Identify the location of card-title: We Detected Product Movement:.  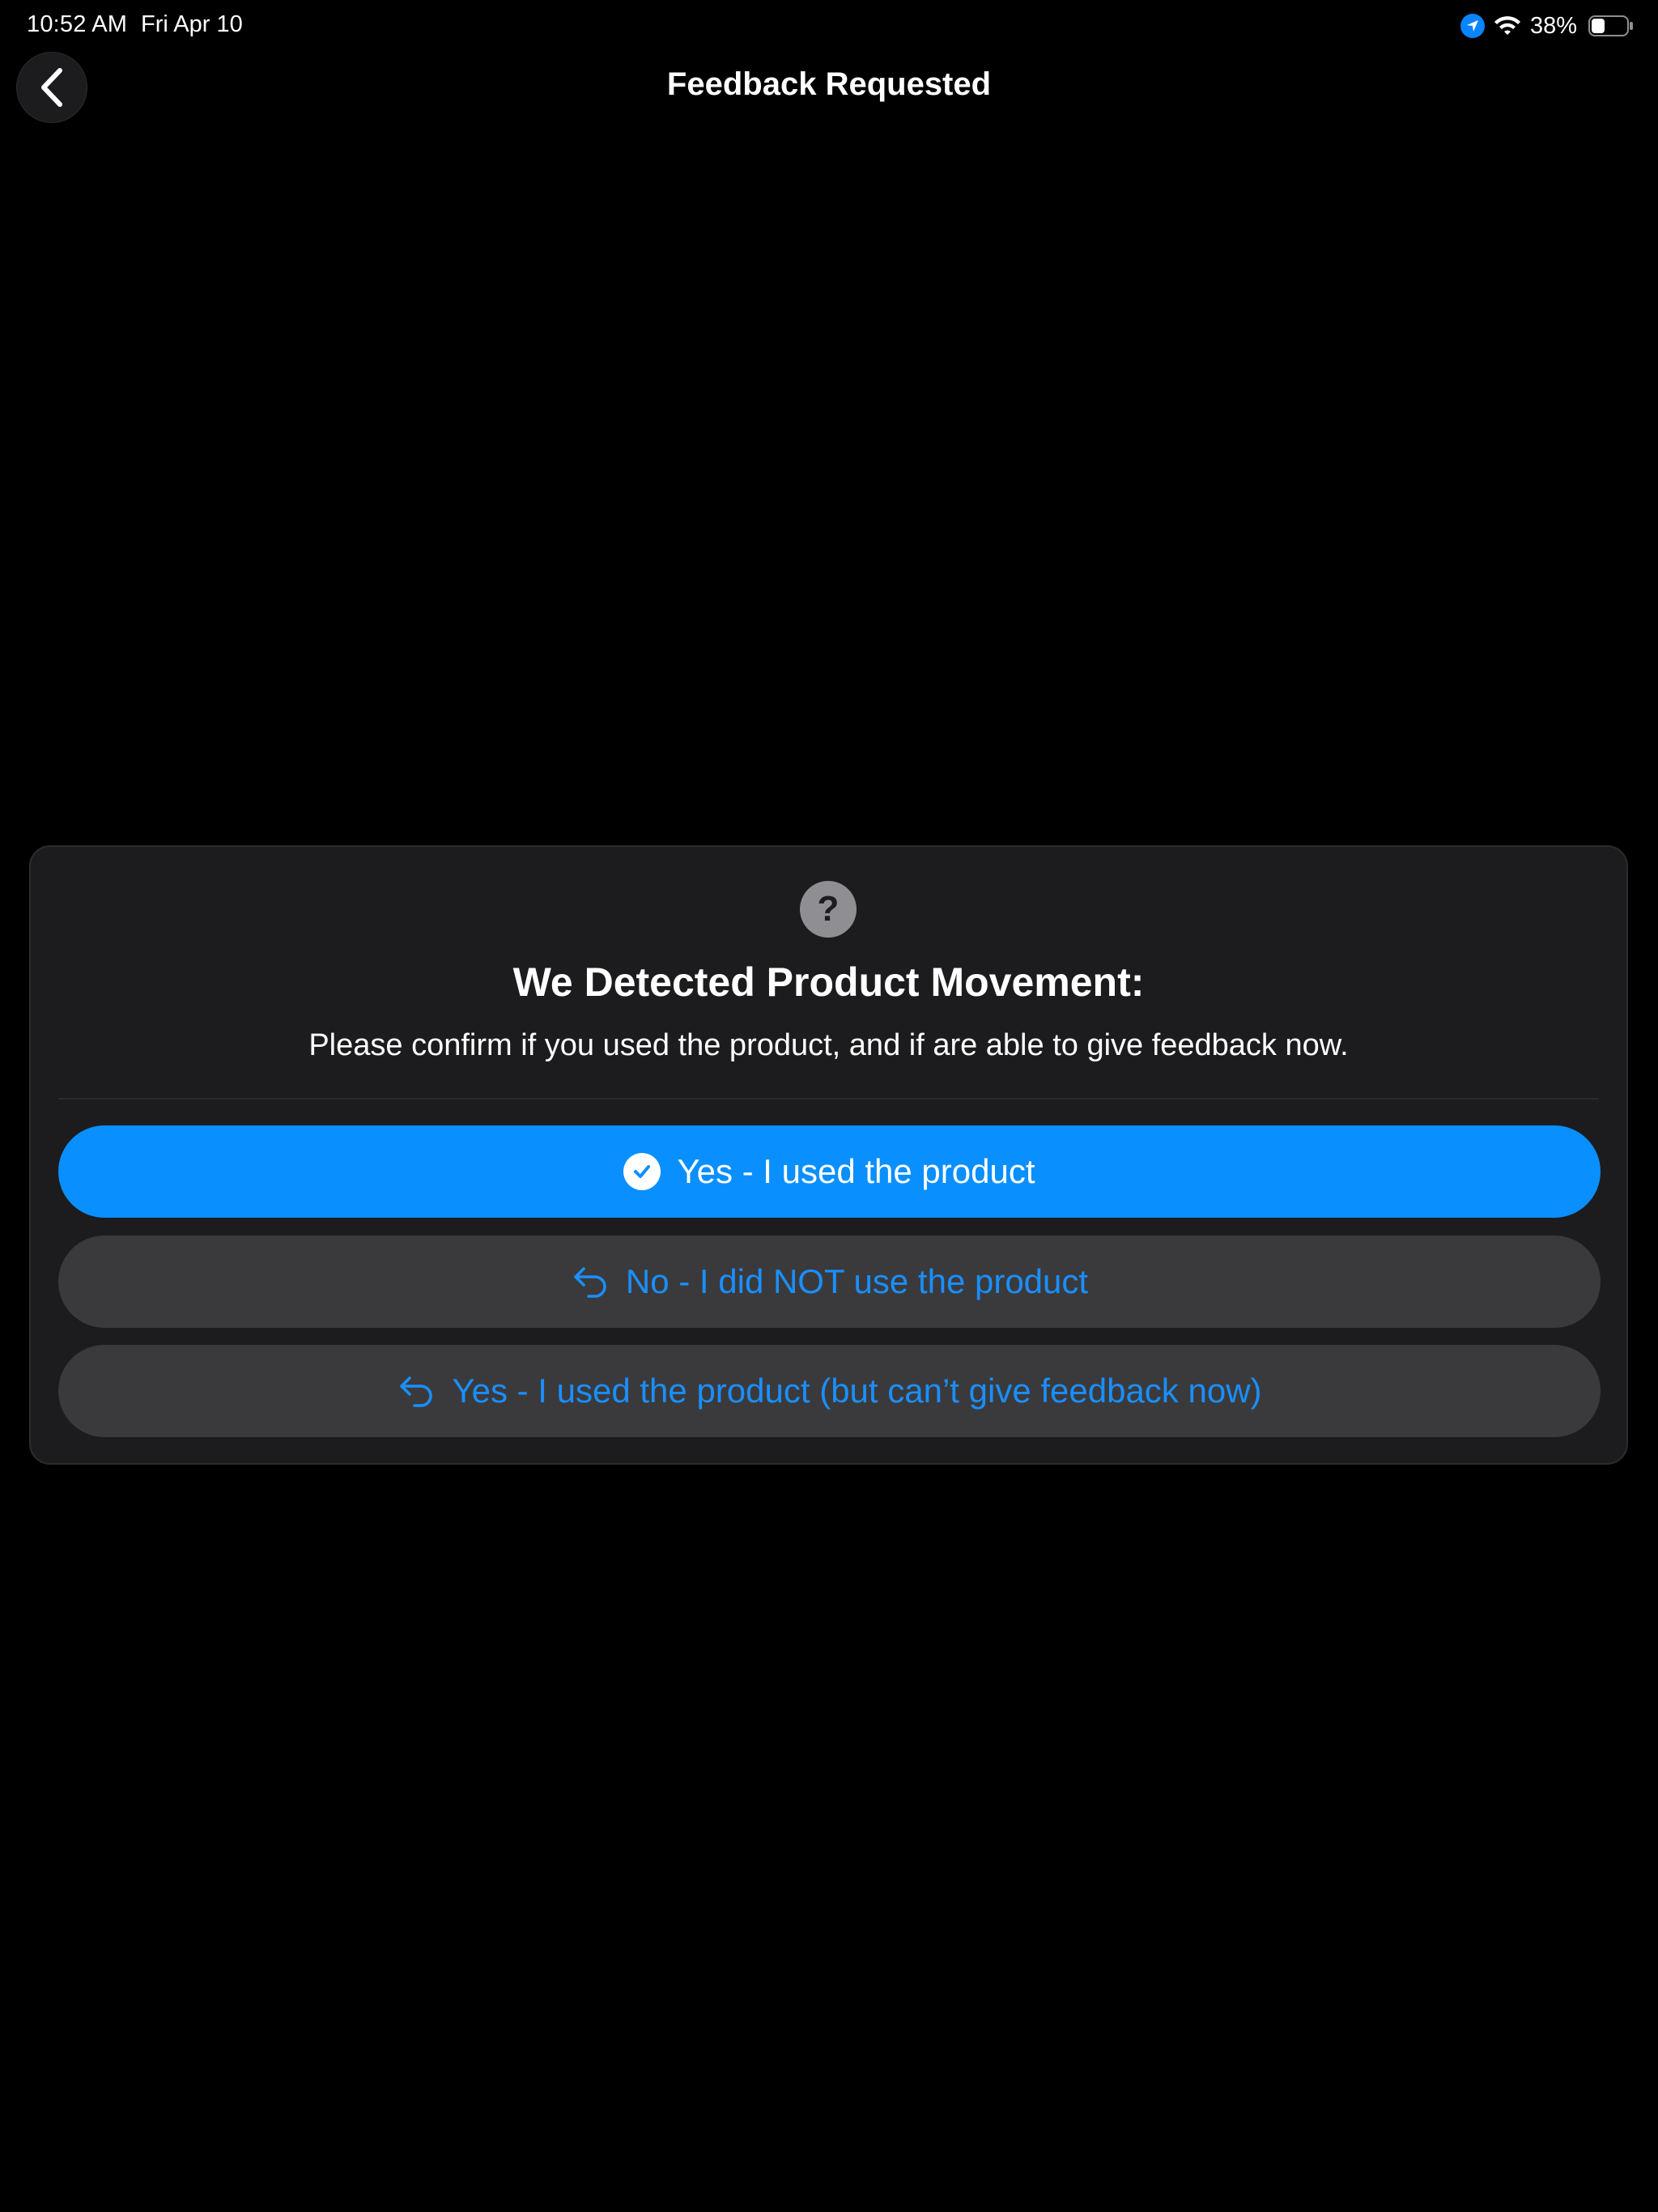
(828, 982).